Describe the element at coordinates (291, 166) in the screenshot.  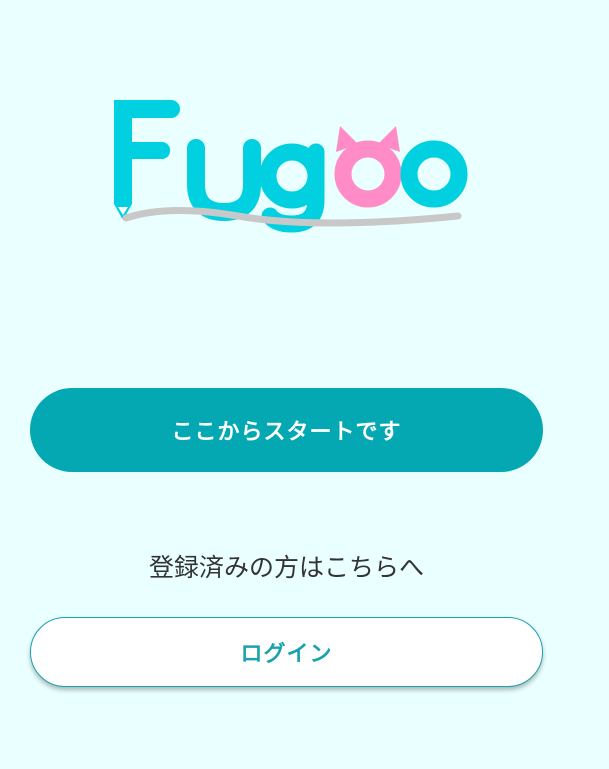
I see `fugoo-logo-graphic` at that location.